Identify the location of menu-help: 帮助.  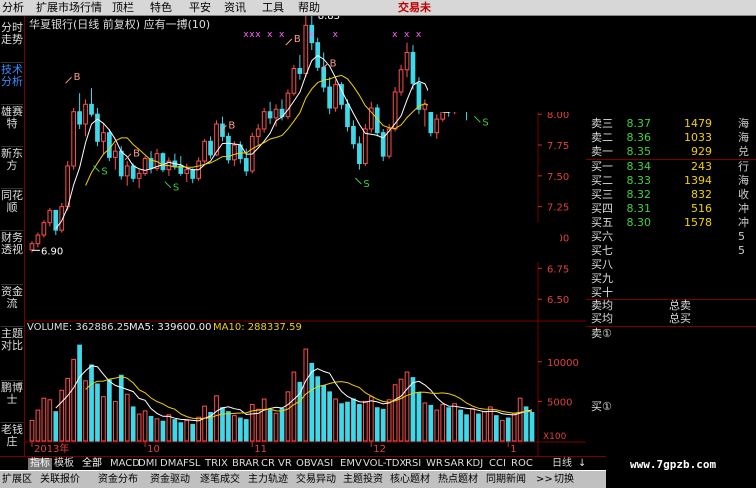
(309, 7).